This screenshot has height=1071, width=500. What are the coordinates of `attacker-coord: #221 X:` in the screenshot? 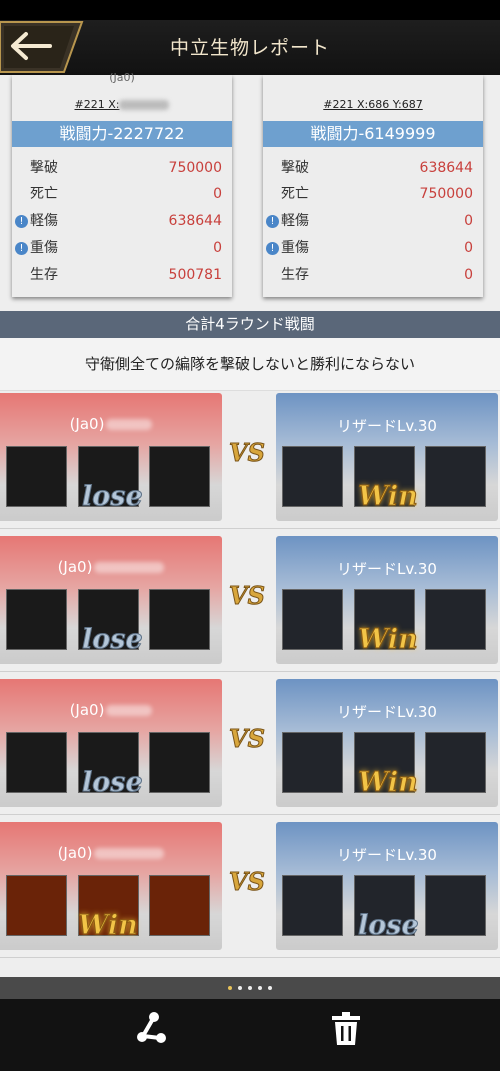 It's located at (122, 104).